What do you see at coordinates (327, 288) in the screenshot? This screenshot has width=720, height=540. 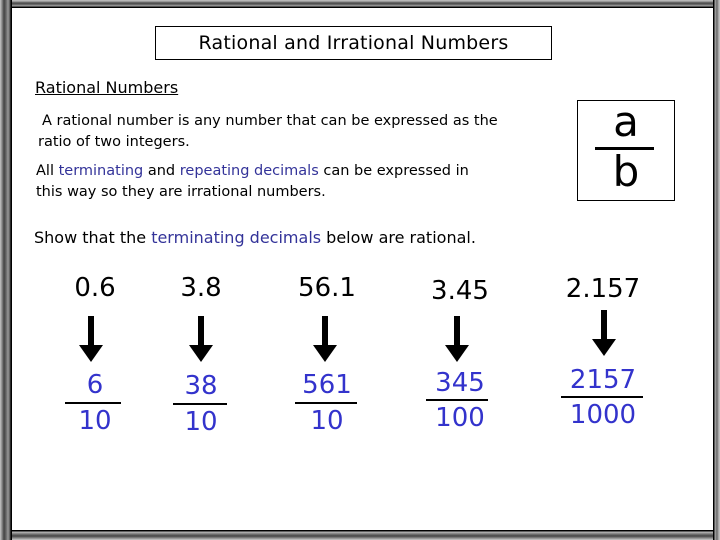 I see `decimal-value: 56.1` at bounding box center [327, 288].